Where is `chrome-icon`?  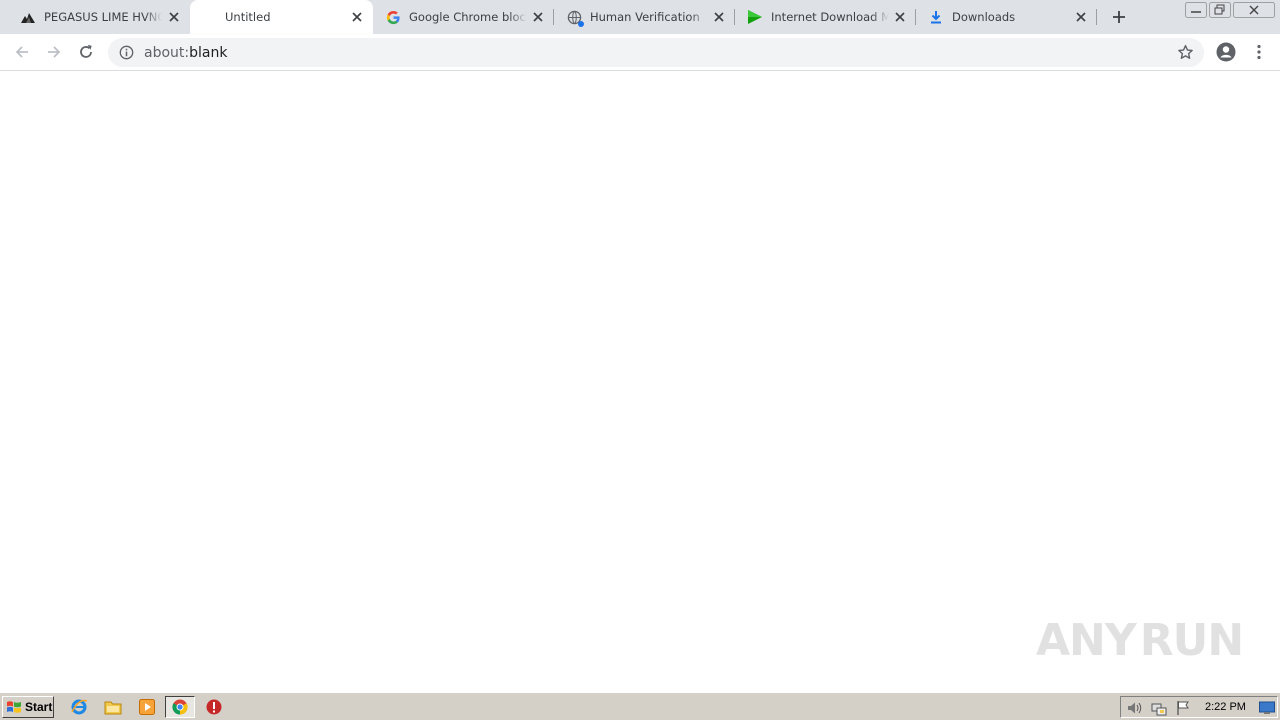 chrome-icon is located at coordinates (180, 707).